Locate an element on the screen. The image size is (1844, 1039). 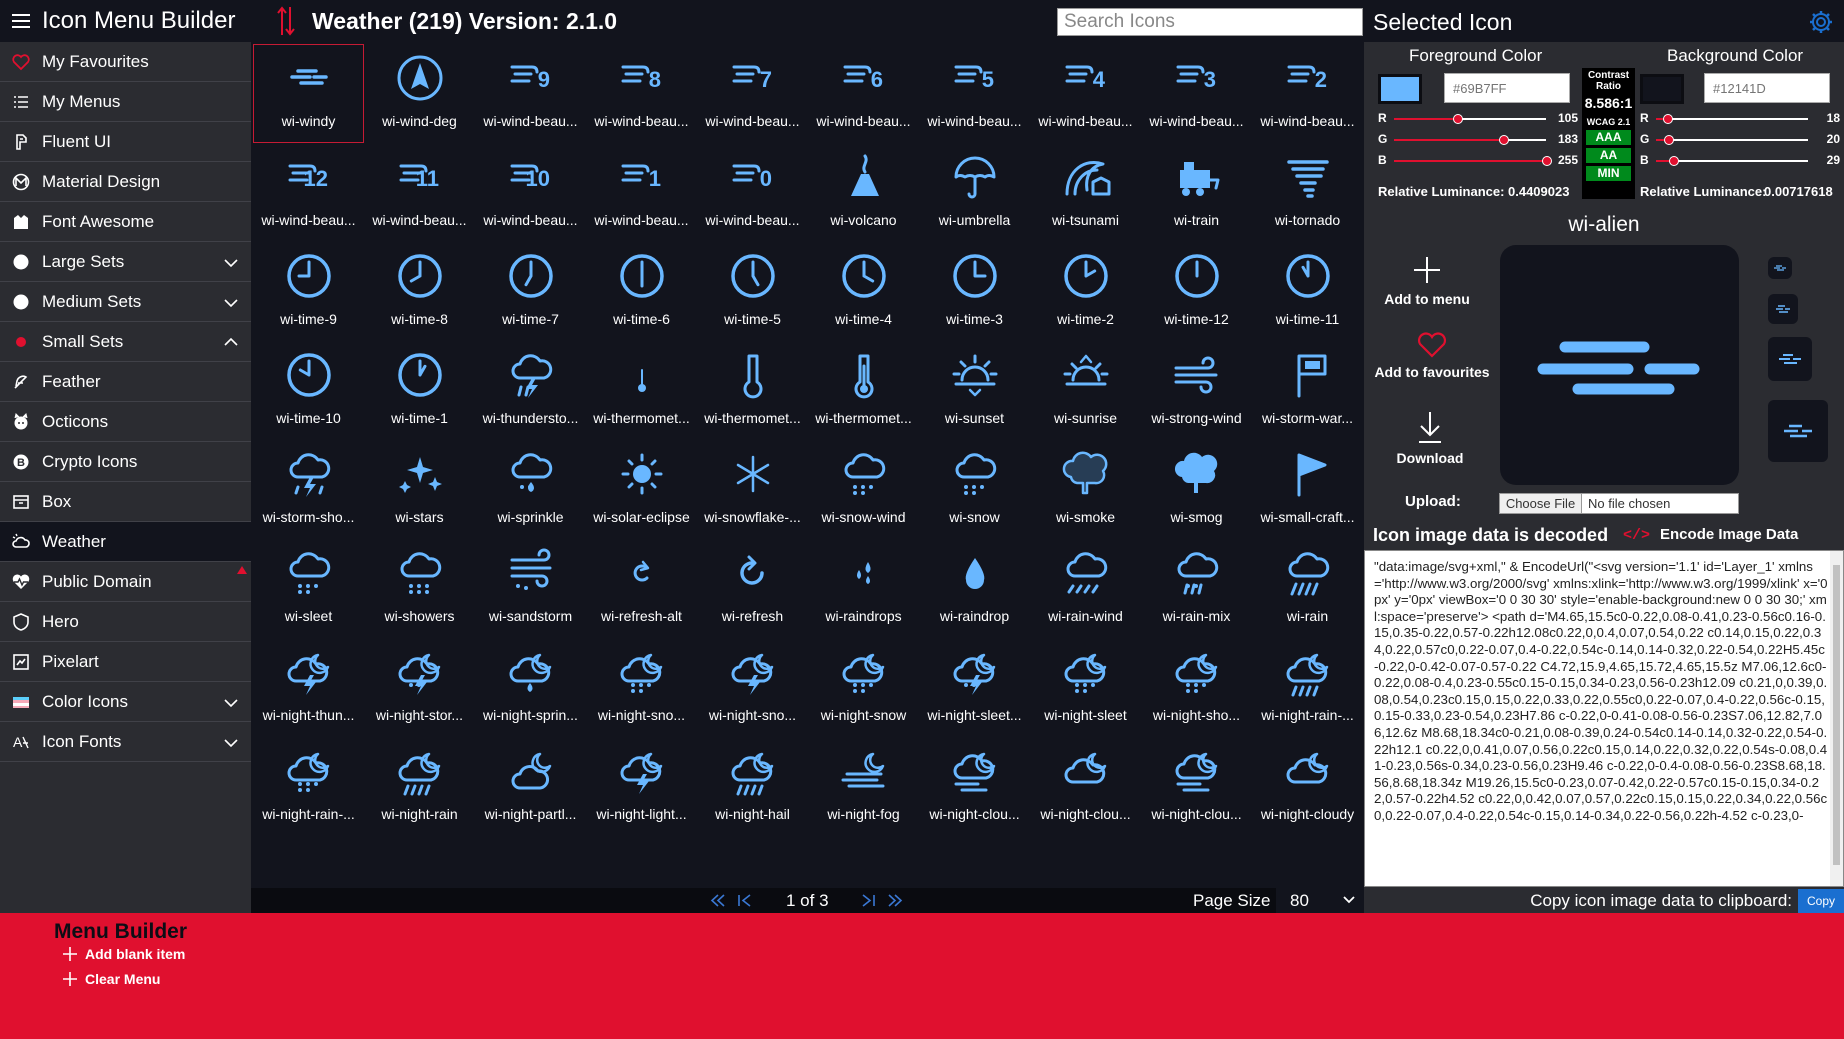
icon-tile: wi-time-1 is located at coordinates (419, 390).